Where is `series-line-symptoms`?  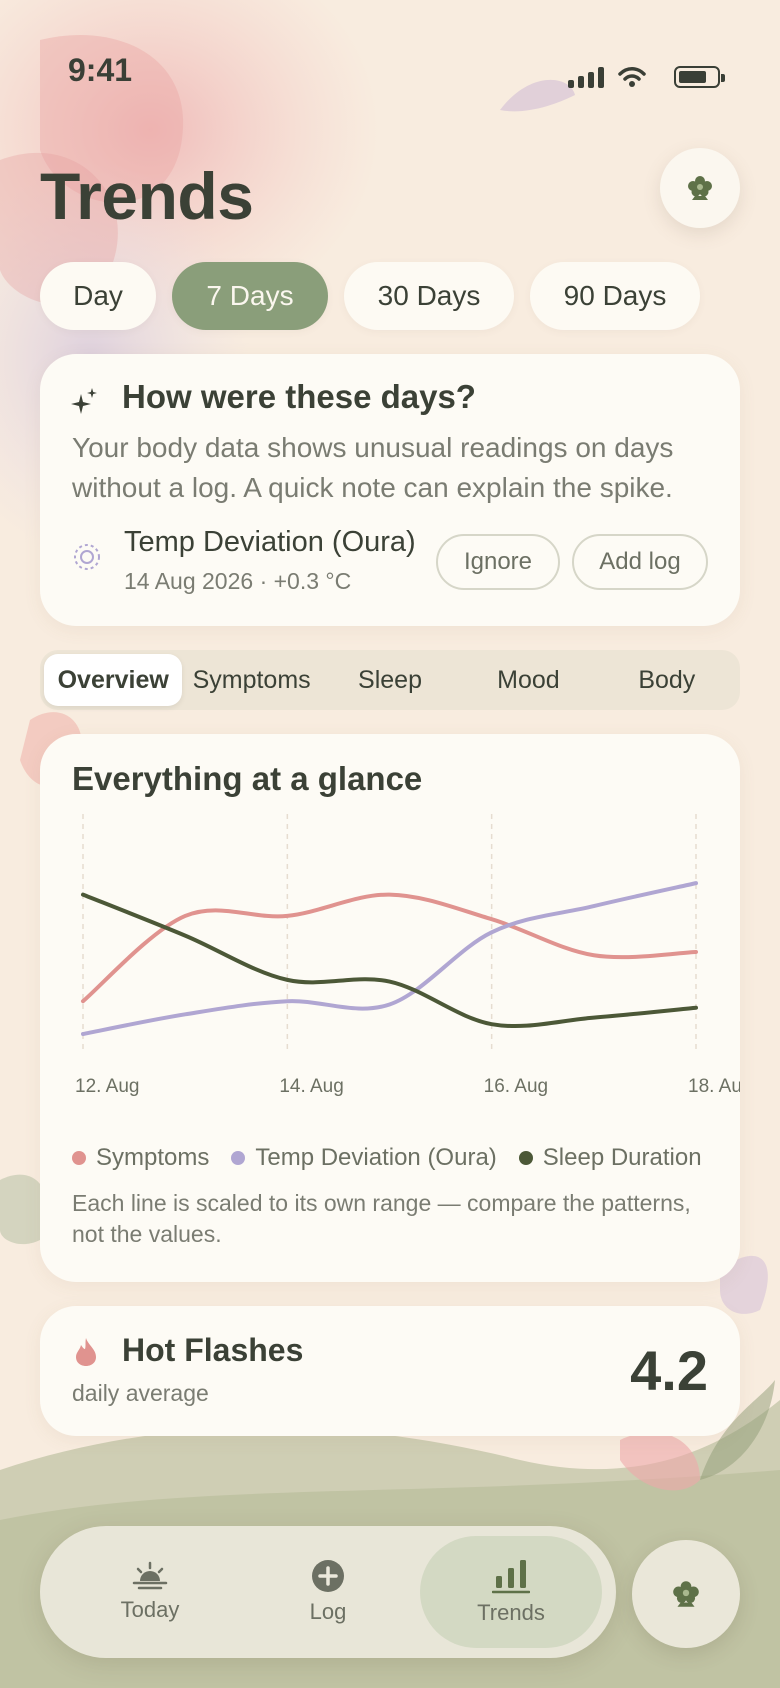
series-line-symptoms is located at coordinates (389, 948).